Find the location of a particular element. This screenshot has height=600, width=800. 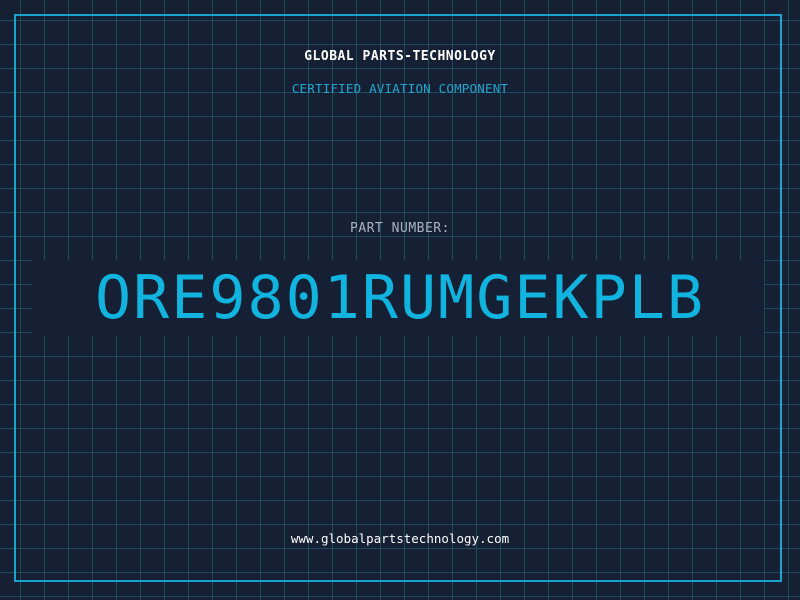

website-url: www.globalpartstechnology.com is located at coordinates (400, 538).